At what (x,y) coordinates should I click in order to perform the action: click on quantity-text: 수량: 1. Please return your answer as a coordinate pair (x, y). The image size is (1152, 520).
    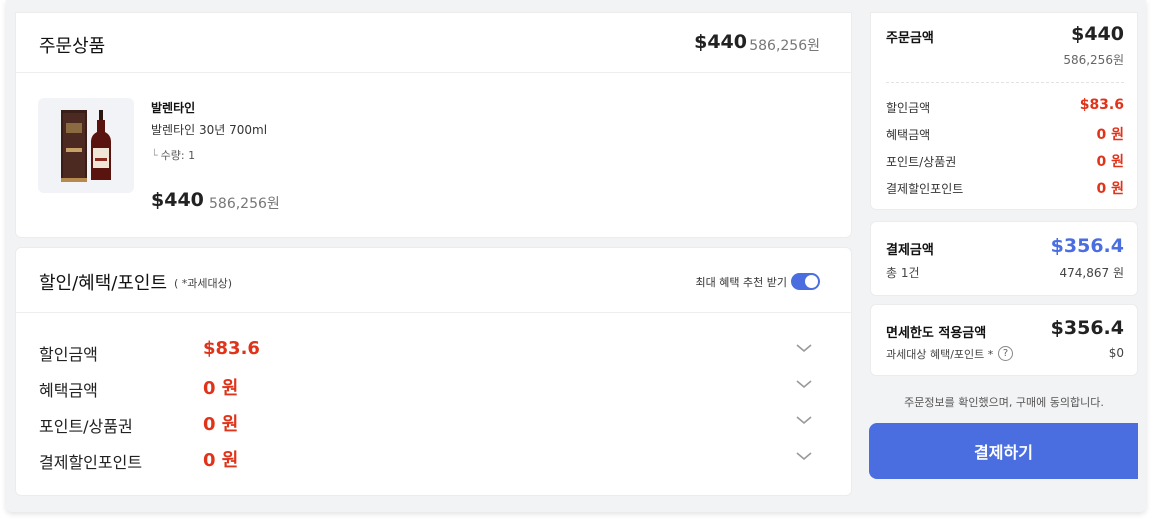
    Looking at the image, I should click on (178, 155).